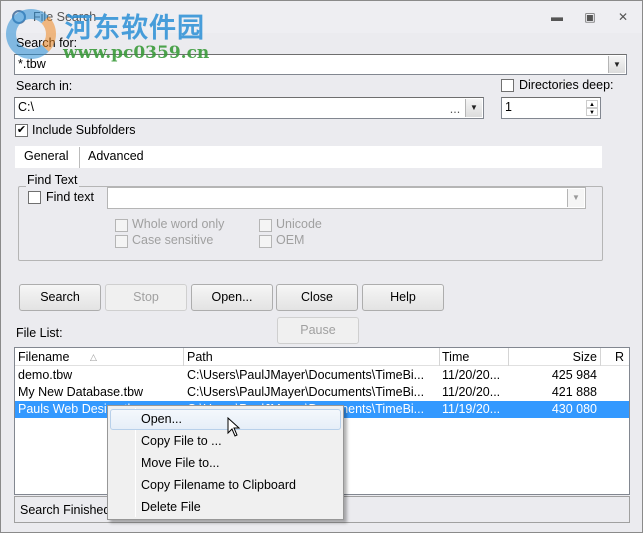  I want to click on find-text-checkbox, so click(34, 197).